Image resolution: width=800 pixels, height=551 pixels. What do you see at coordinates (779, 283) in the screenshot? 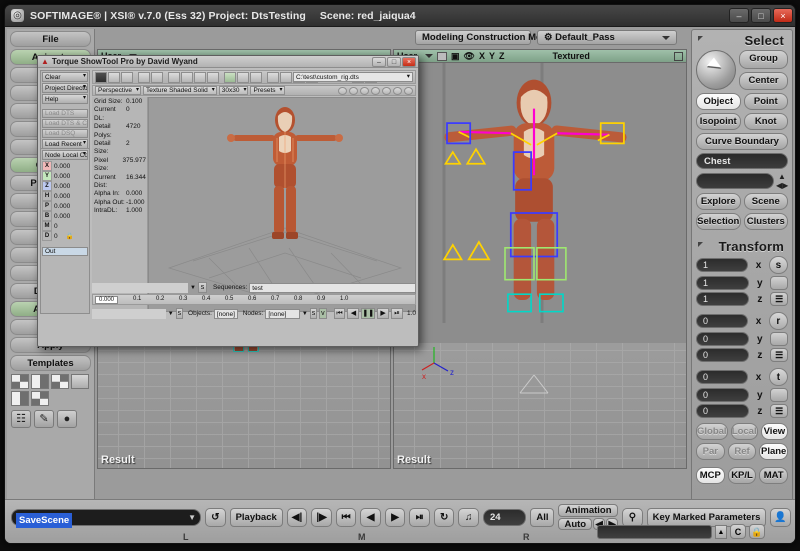
I see `scale-options-icon` at bounding box center [779, 283].